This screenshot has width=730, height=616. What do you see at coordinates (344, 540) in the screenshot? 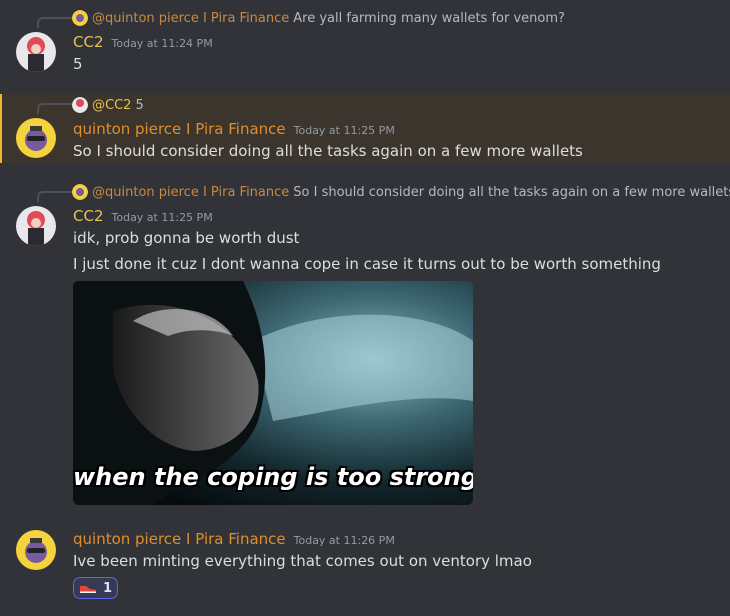
I see `timestamp: Today at 11:26 PM` at bounding box center [344, 540].